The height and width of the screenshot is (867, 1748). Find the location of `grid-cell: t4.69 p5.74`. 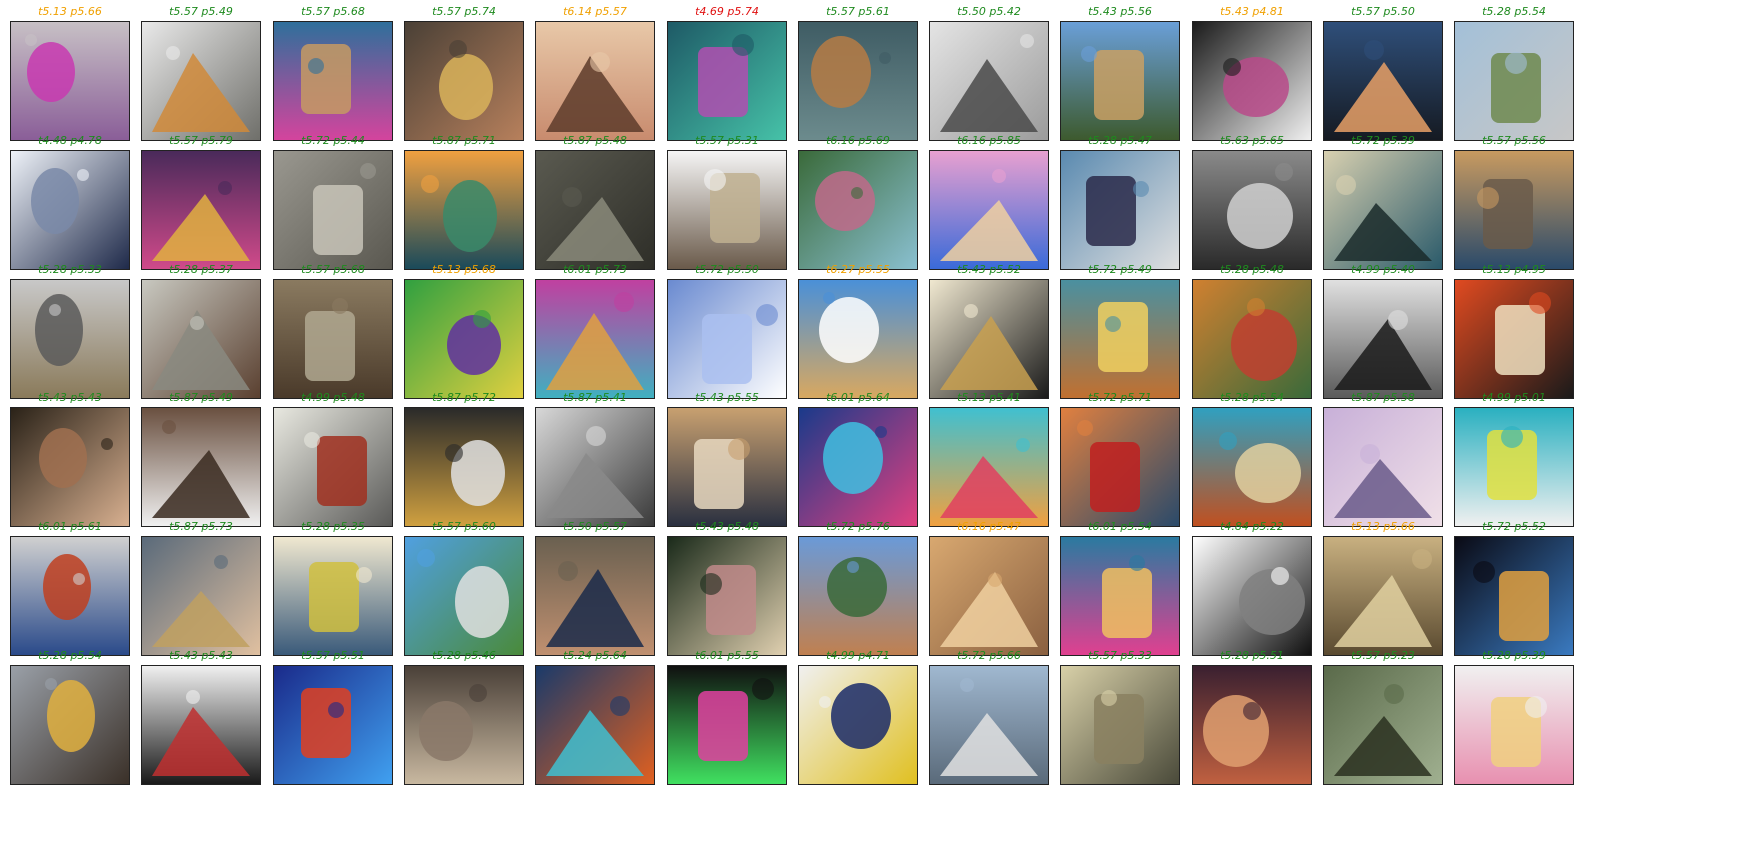

grid-cell: t4.69 p5.74 is located at coordinates (727, 73).